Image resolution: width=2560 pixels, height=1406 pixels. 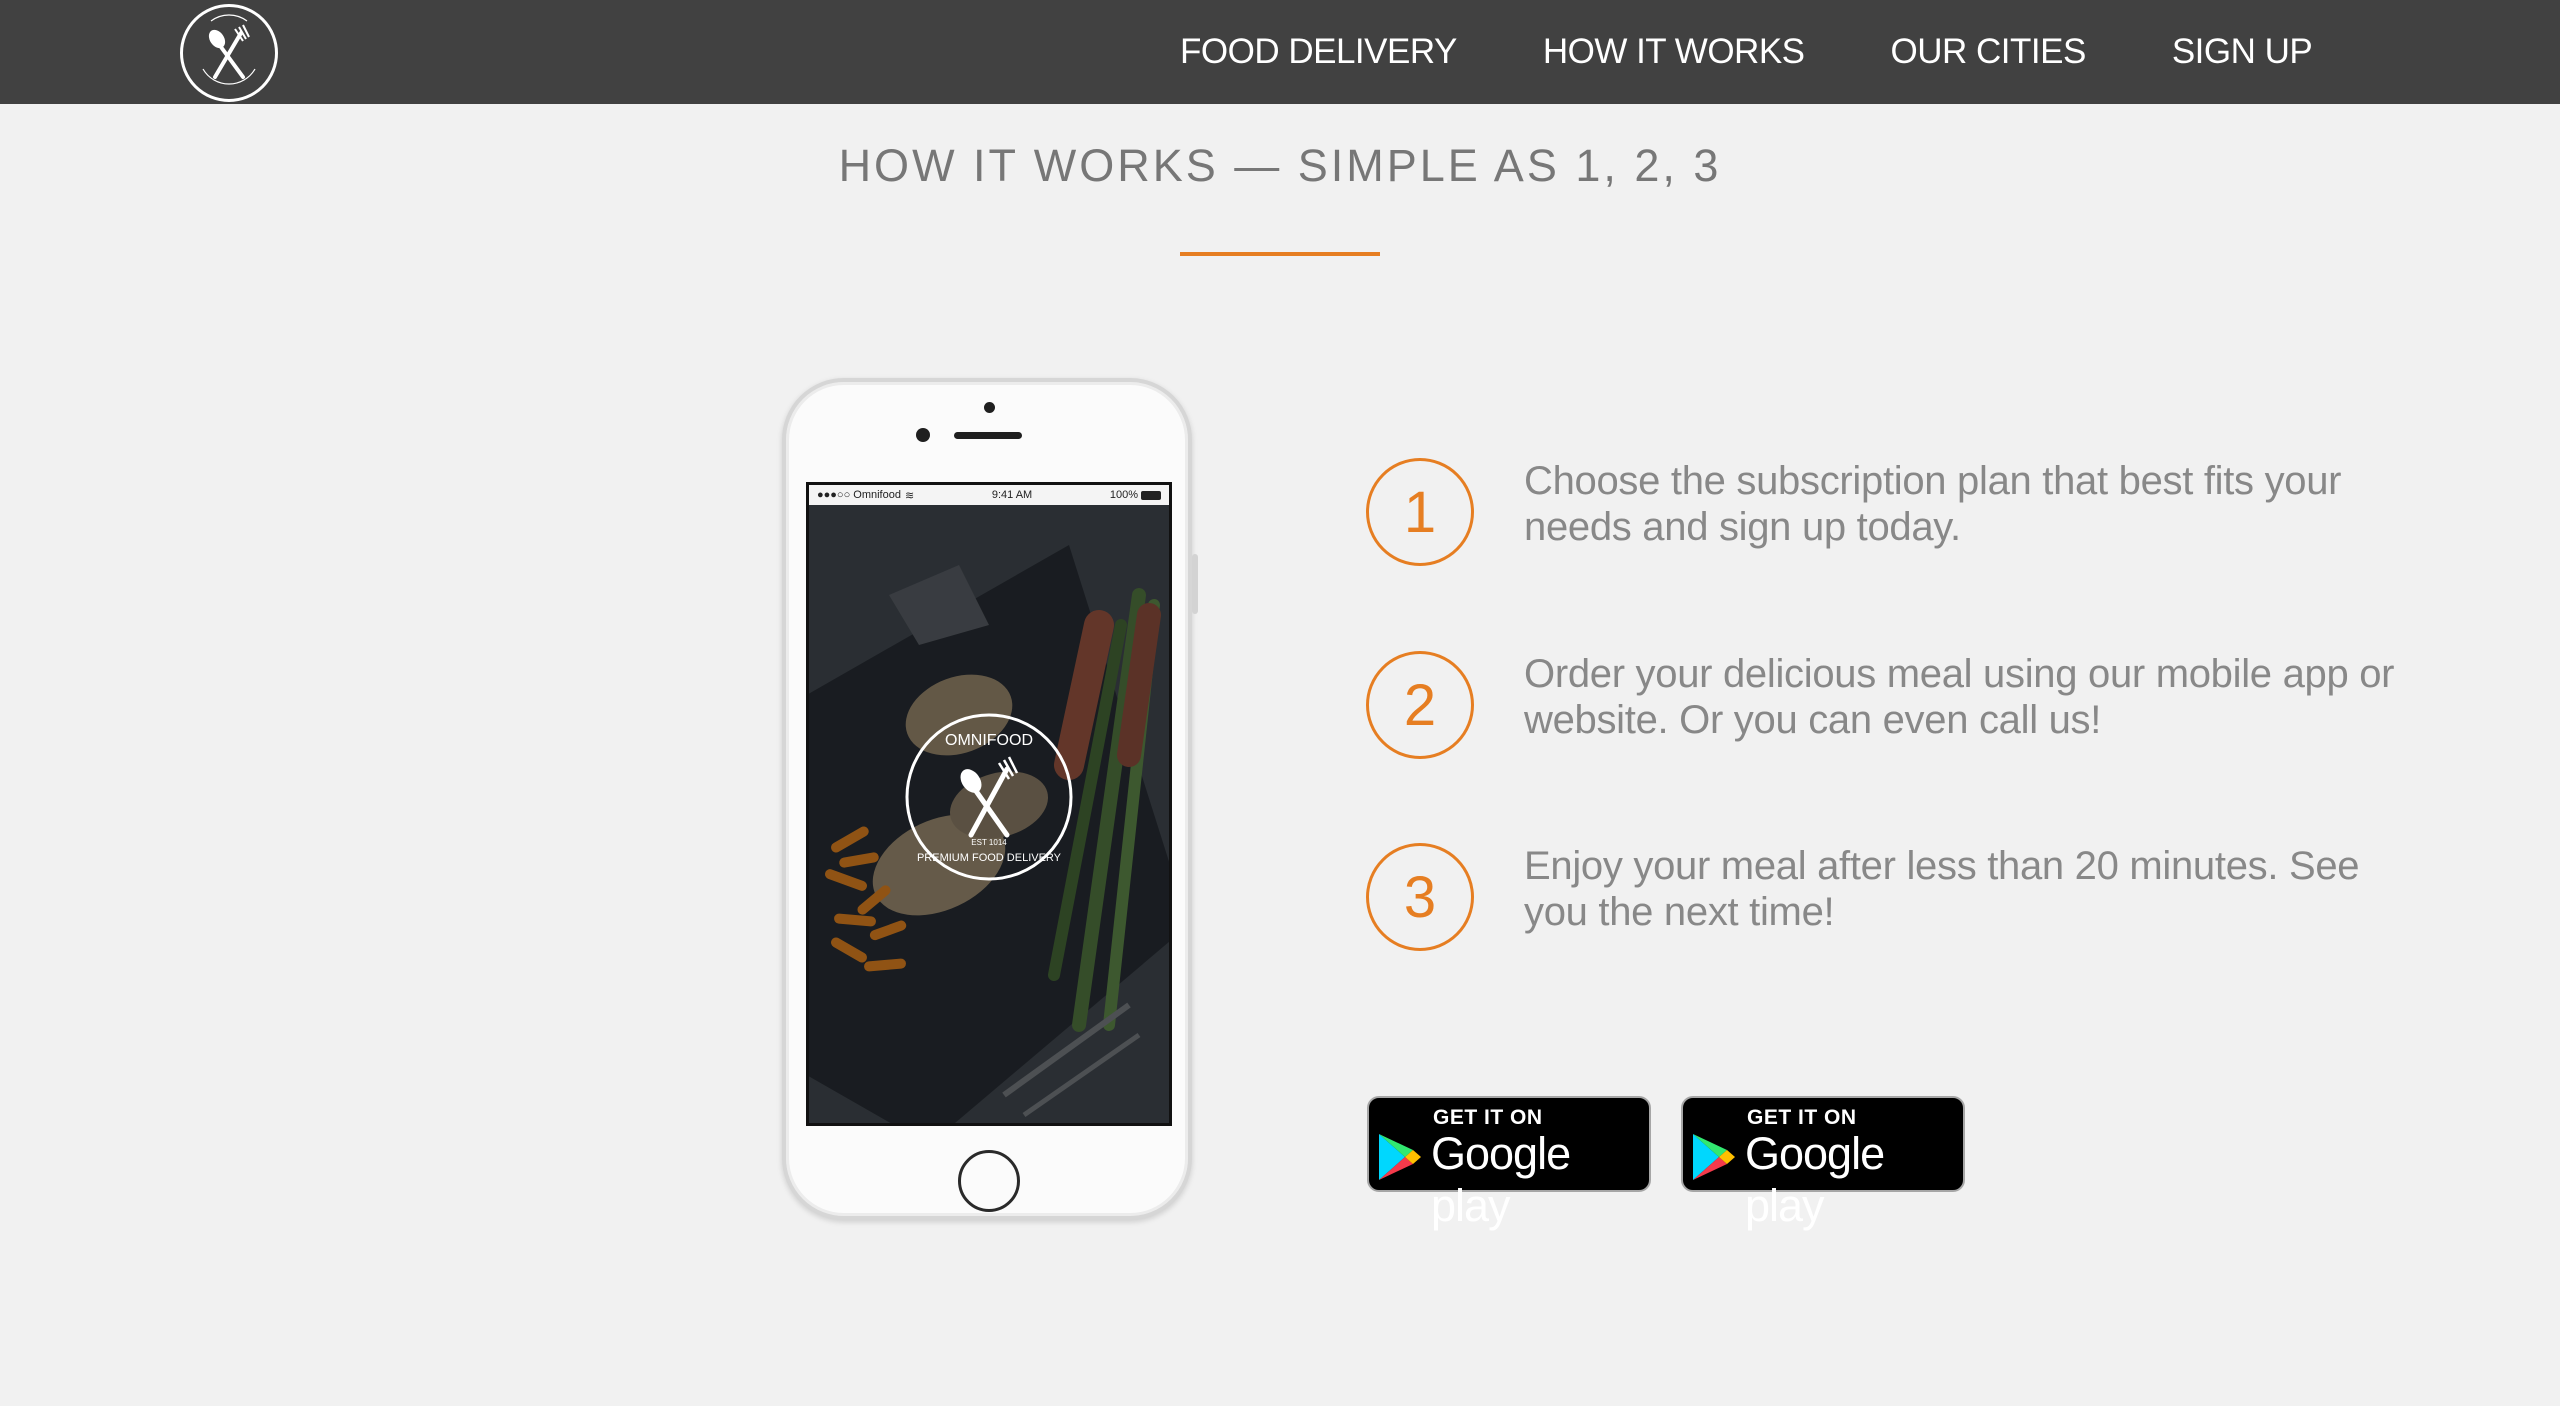 I want to click on phone-side-button, so click(x=1195, y=584).